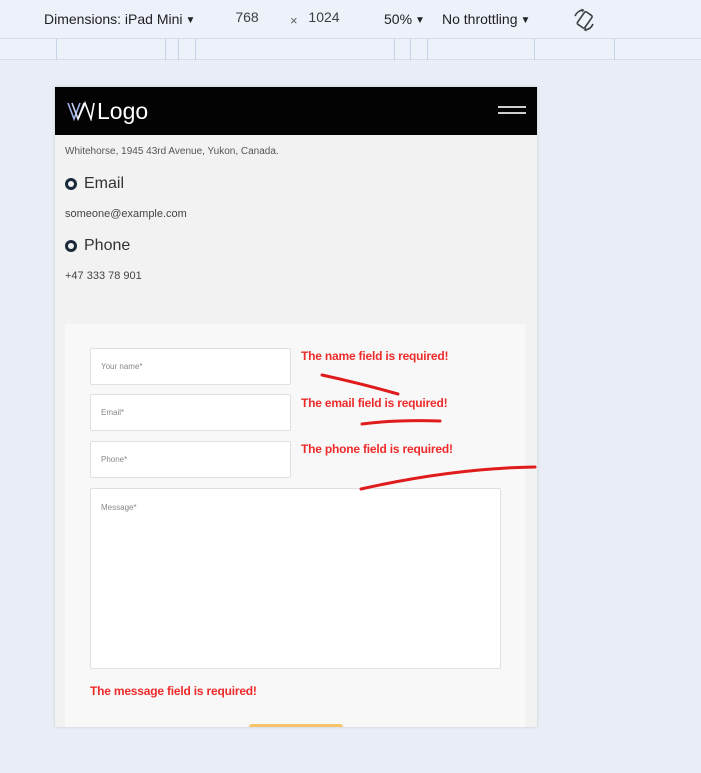  Describe the element at coordinates (104, 183) in the screenshot. I see `email-heading-label: Email` at that location.